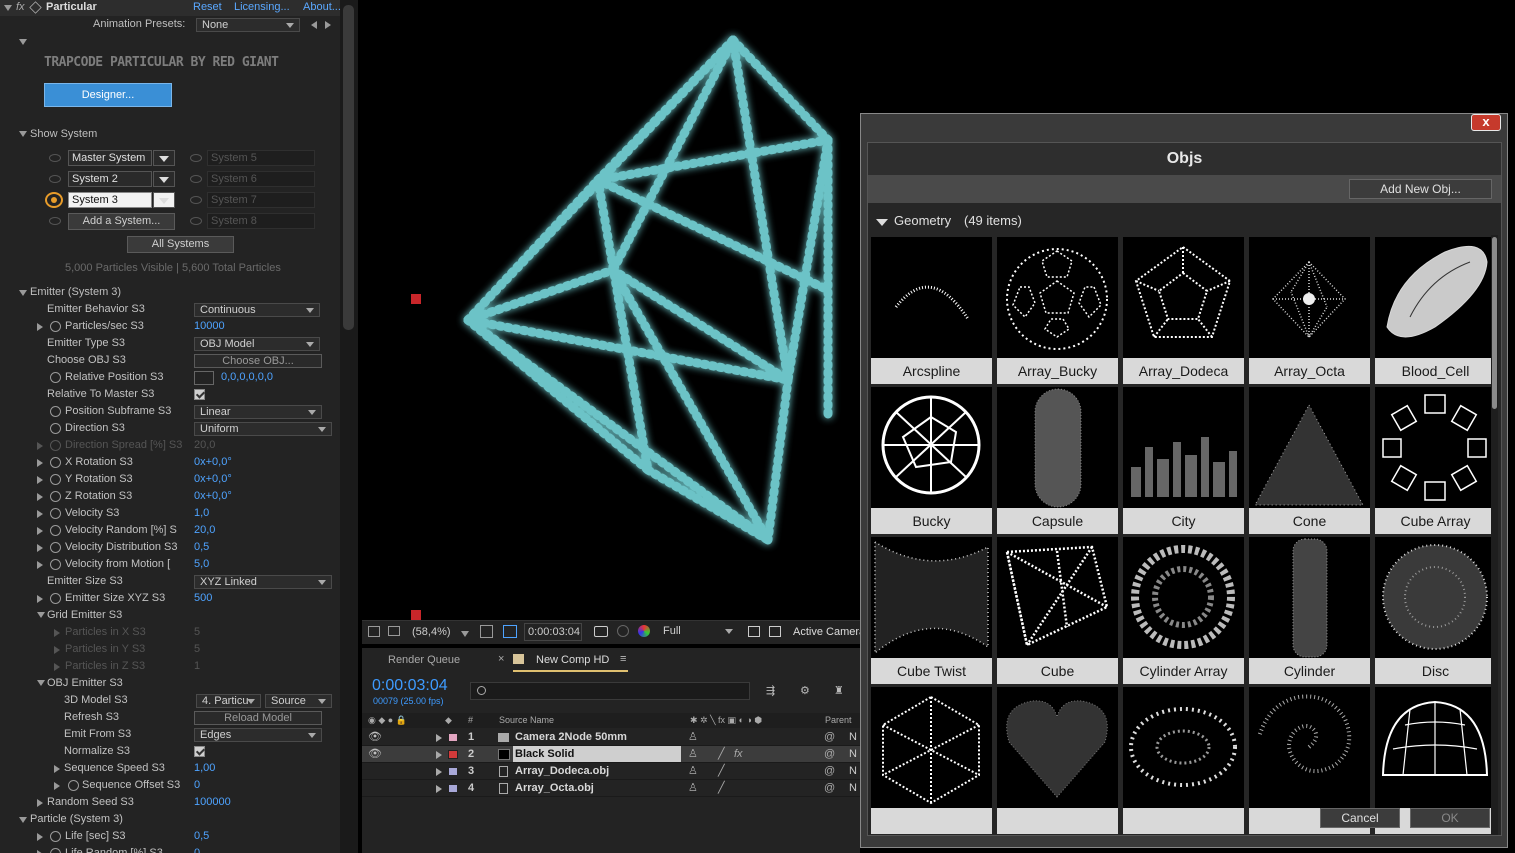 Image resolution: width=1515 pixels, height=853 pixels. What do you see at coordinates (611, 788) in the screenshot?
I see `layer-row: 4 Array_Octa.obj ♙ ╱ @ N` at bounding box center [611, 788].